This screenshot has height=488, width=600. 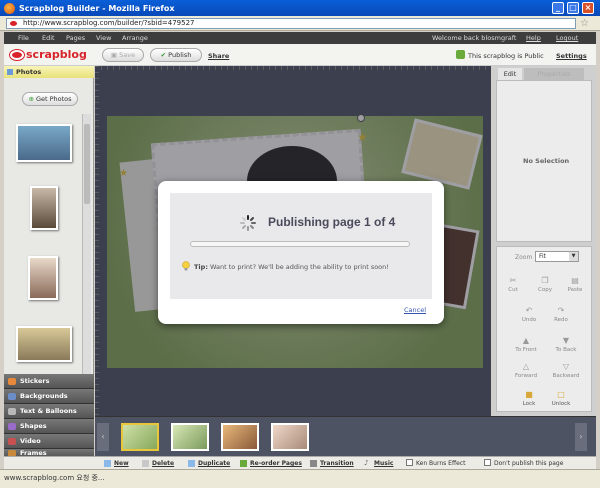 I want to click on transition-link: Transition, so click(x=337, y=463).